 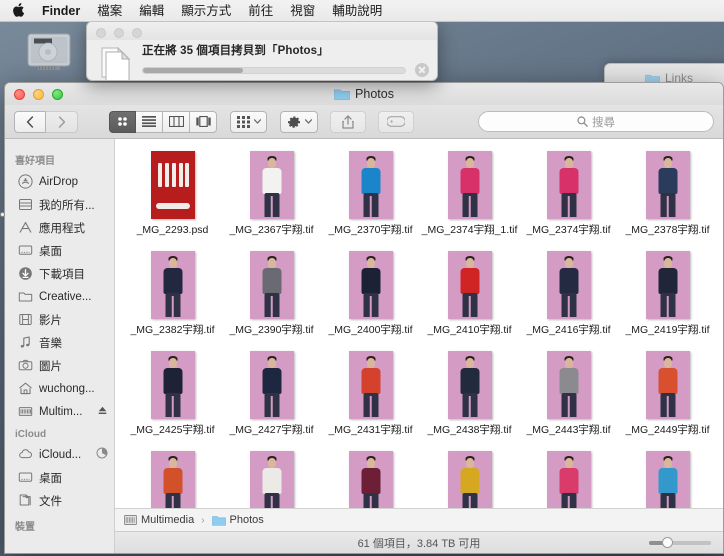 I want to click on file-item: MG_2458宇翔.tif, so click(x=271, y=479).